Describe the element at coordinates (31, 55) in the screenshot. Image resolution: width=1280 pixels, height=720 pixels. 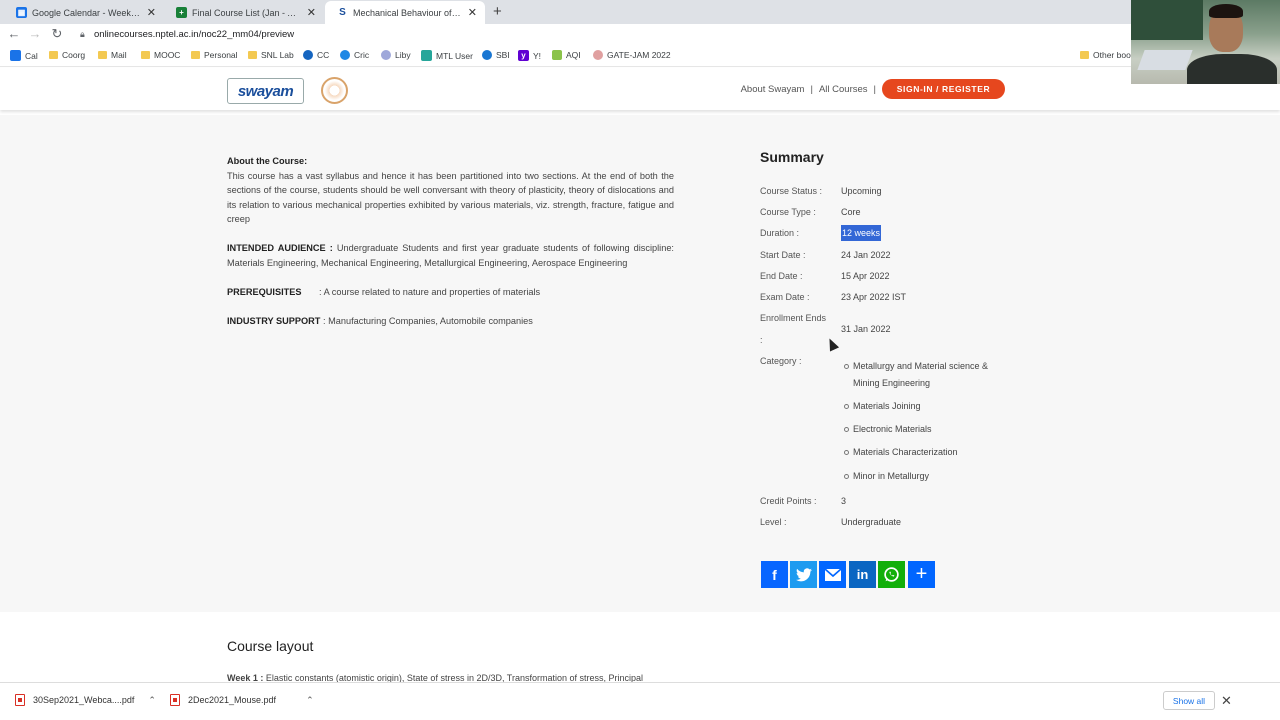
I see `bookmark-label: Cal` at that location.